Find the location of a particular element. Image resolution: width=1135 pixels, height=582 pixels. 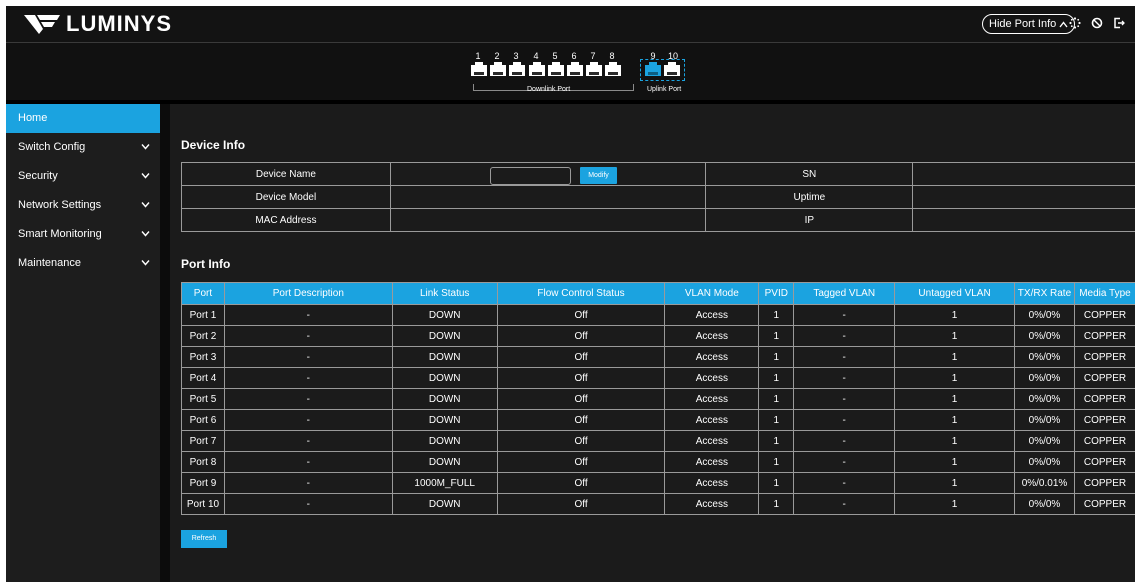

hide-port-info-button: Hide Port Info is located at coordinates (1029, 24).